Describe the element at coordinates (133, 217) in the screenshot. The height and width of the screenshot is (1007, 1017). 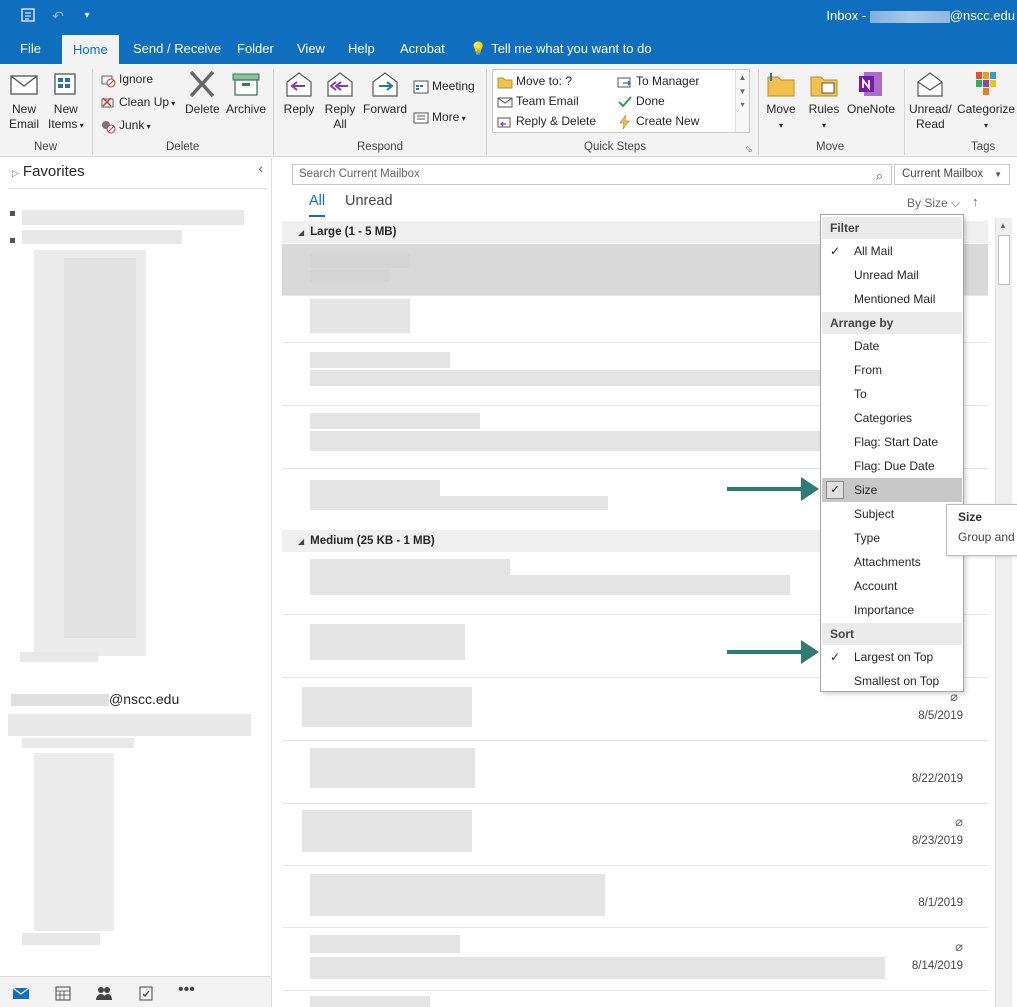
I see `redacted-account` at that location.